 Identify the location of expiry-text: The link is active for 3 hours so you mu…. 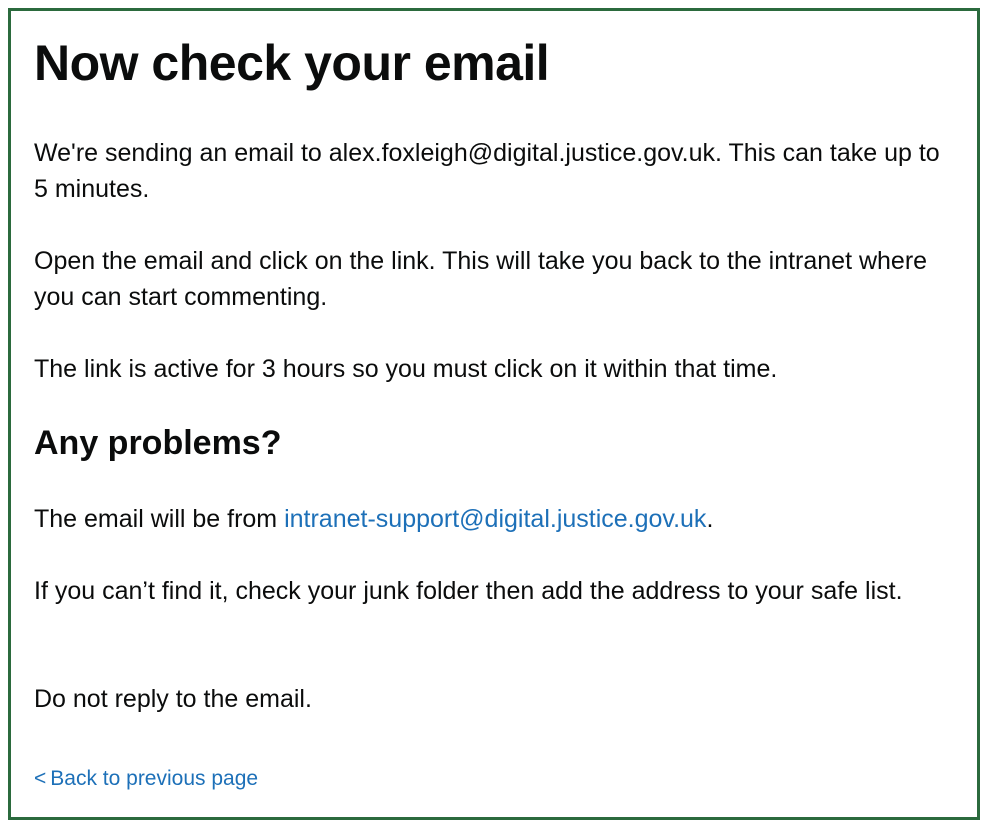
(406, 369).